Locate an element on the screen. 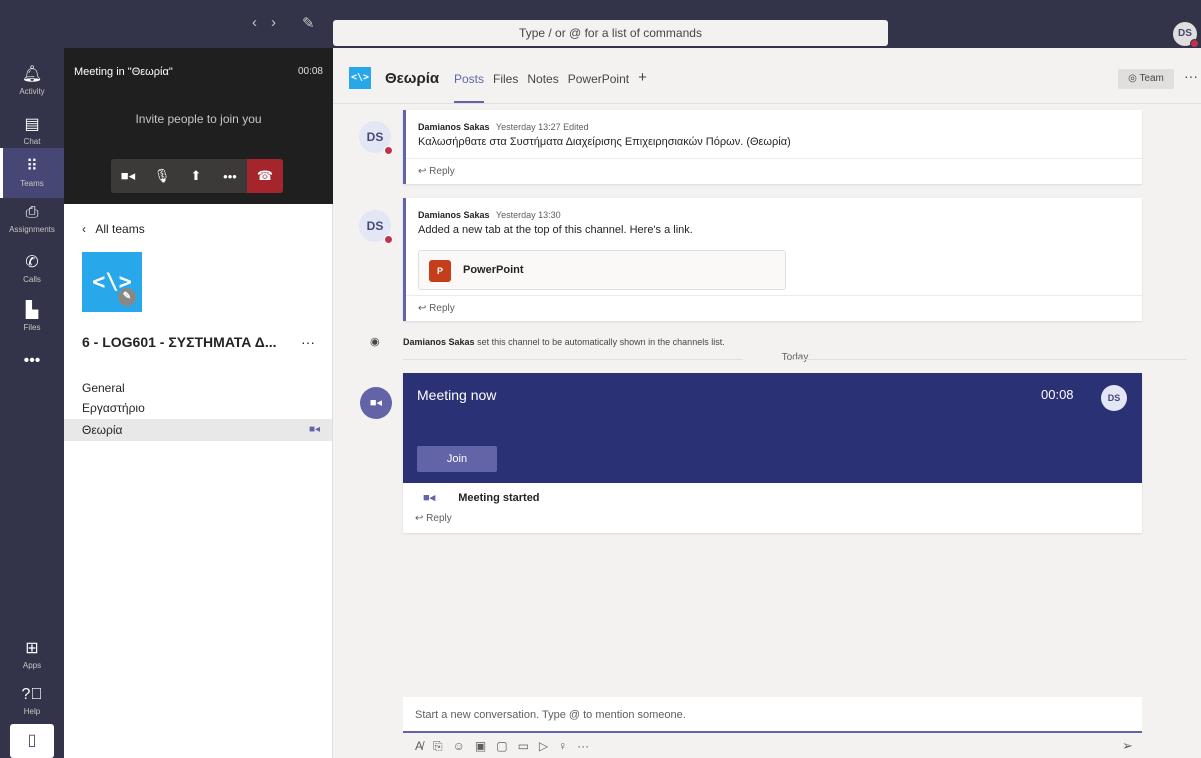  powerpoint-icon: P is located at coordinates (440, 271).